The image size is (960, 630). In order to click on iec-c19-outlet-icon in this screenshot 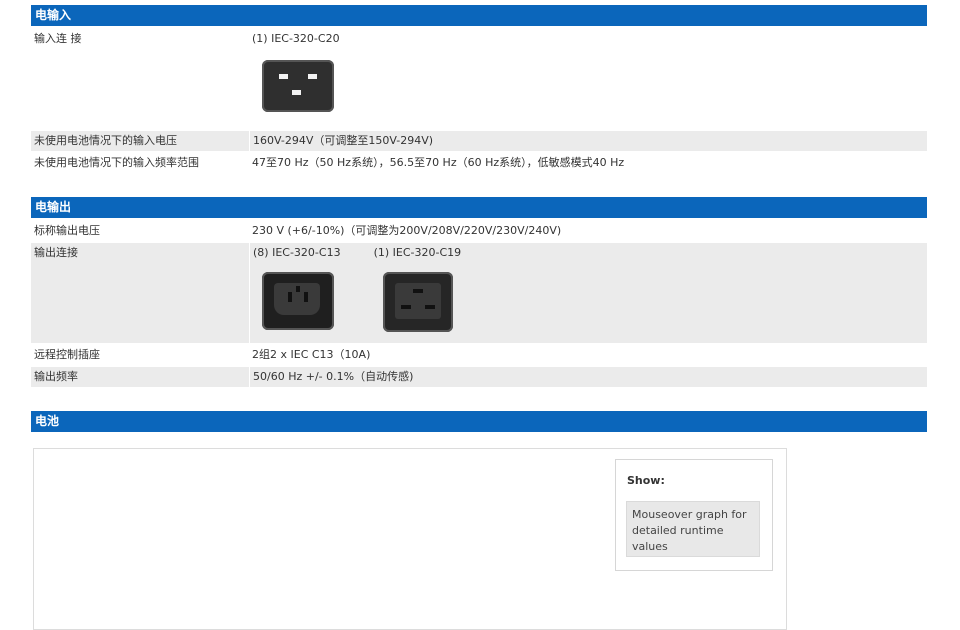, I will do `click(418, 302)`.